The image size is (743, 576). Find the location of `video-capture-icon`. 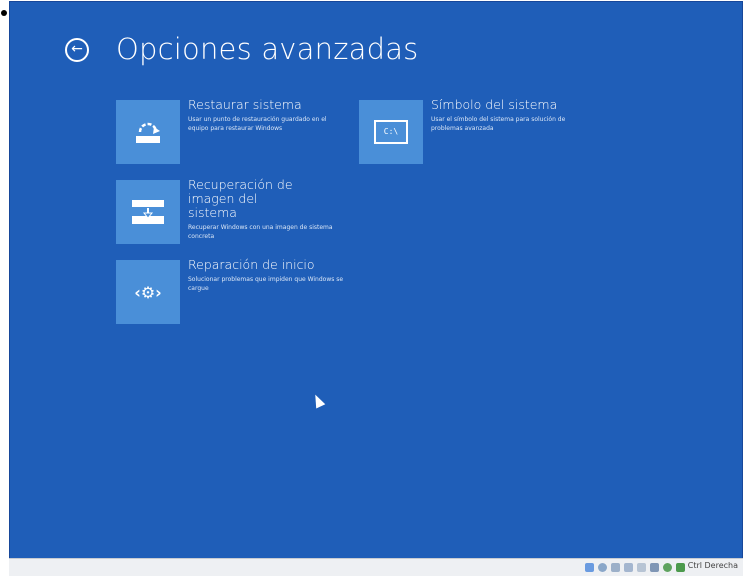

video-capture-icon is located at coordinates (654, 567).